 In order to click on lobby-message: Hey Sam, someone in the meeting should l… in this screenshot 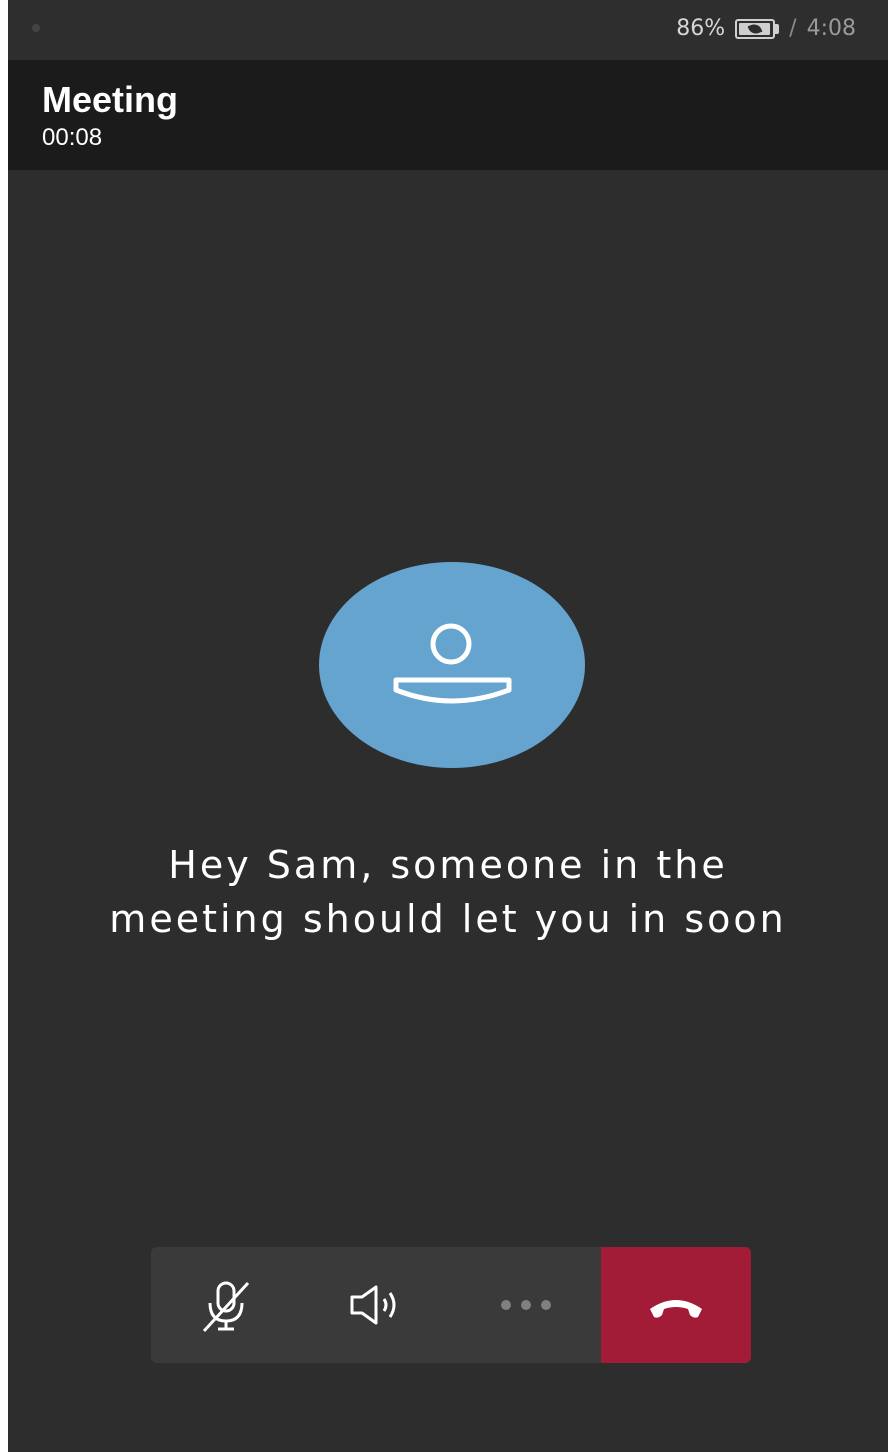, I will do `click(448, 892)`.